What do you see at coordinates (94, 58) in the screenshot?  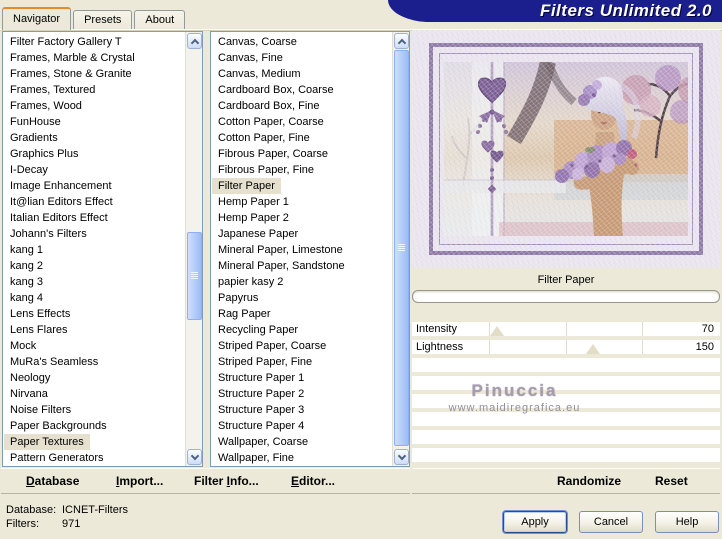 I see `category-item: Frames, Marble & Crystal` at bounding box center [94, 58].